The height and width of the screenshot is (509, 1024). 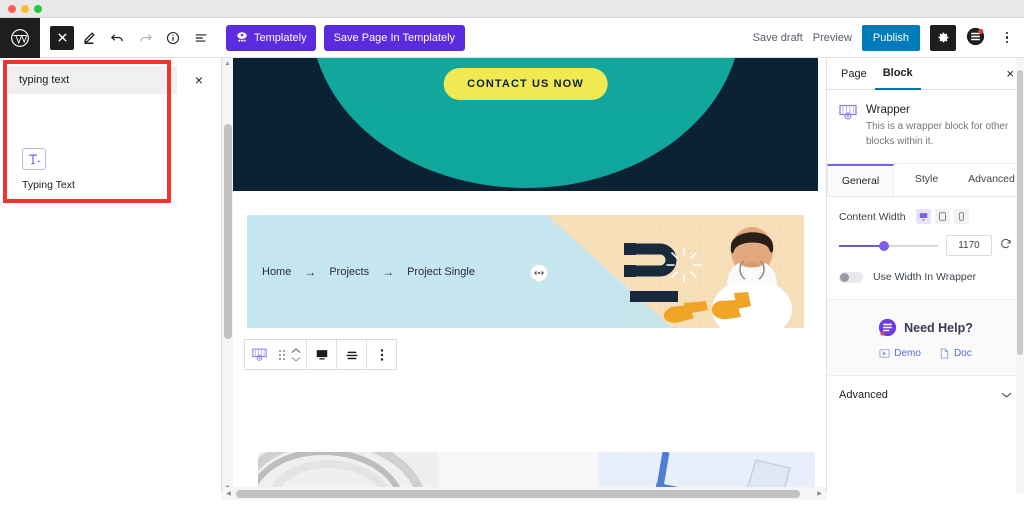 I want to click on window-titlebar, so click(x=512, y=9).